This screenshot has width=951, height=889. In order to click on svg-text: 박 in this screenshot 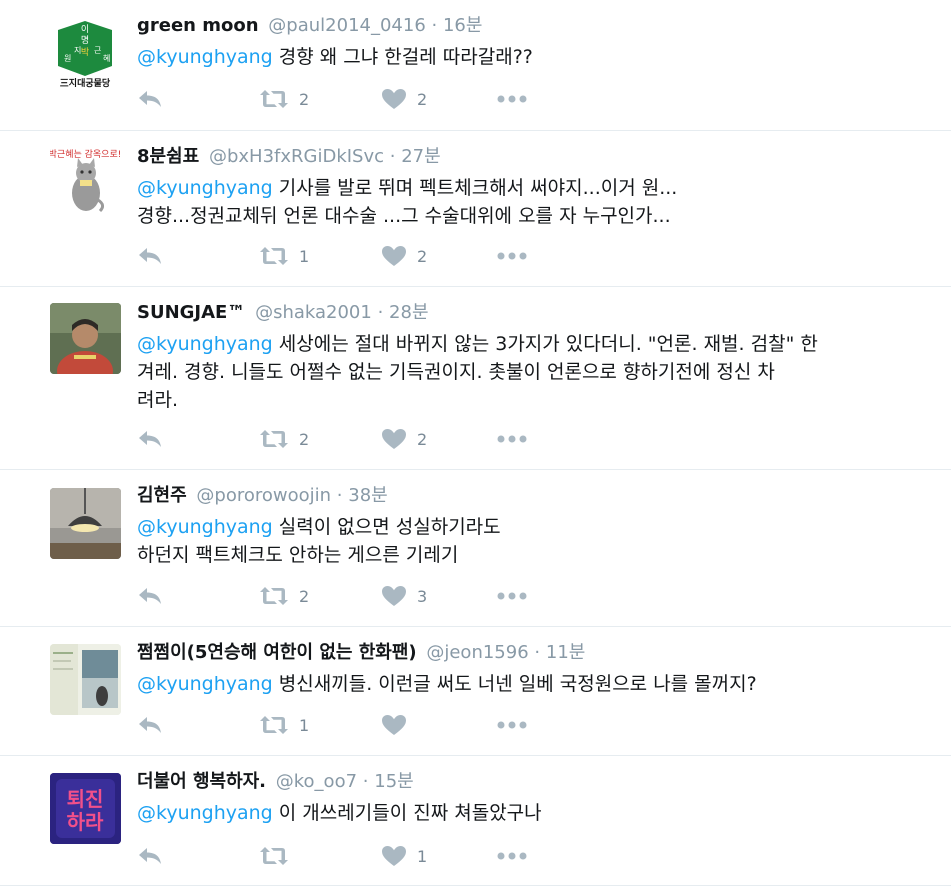, I will do `click(85, 52)`.